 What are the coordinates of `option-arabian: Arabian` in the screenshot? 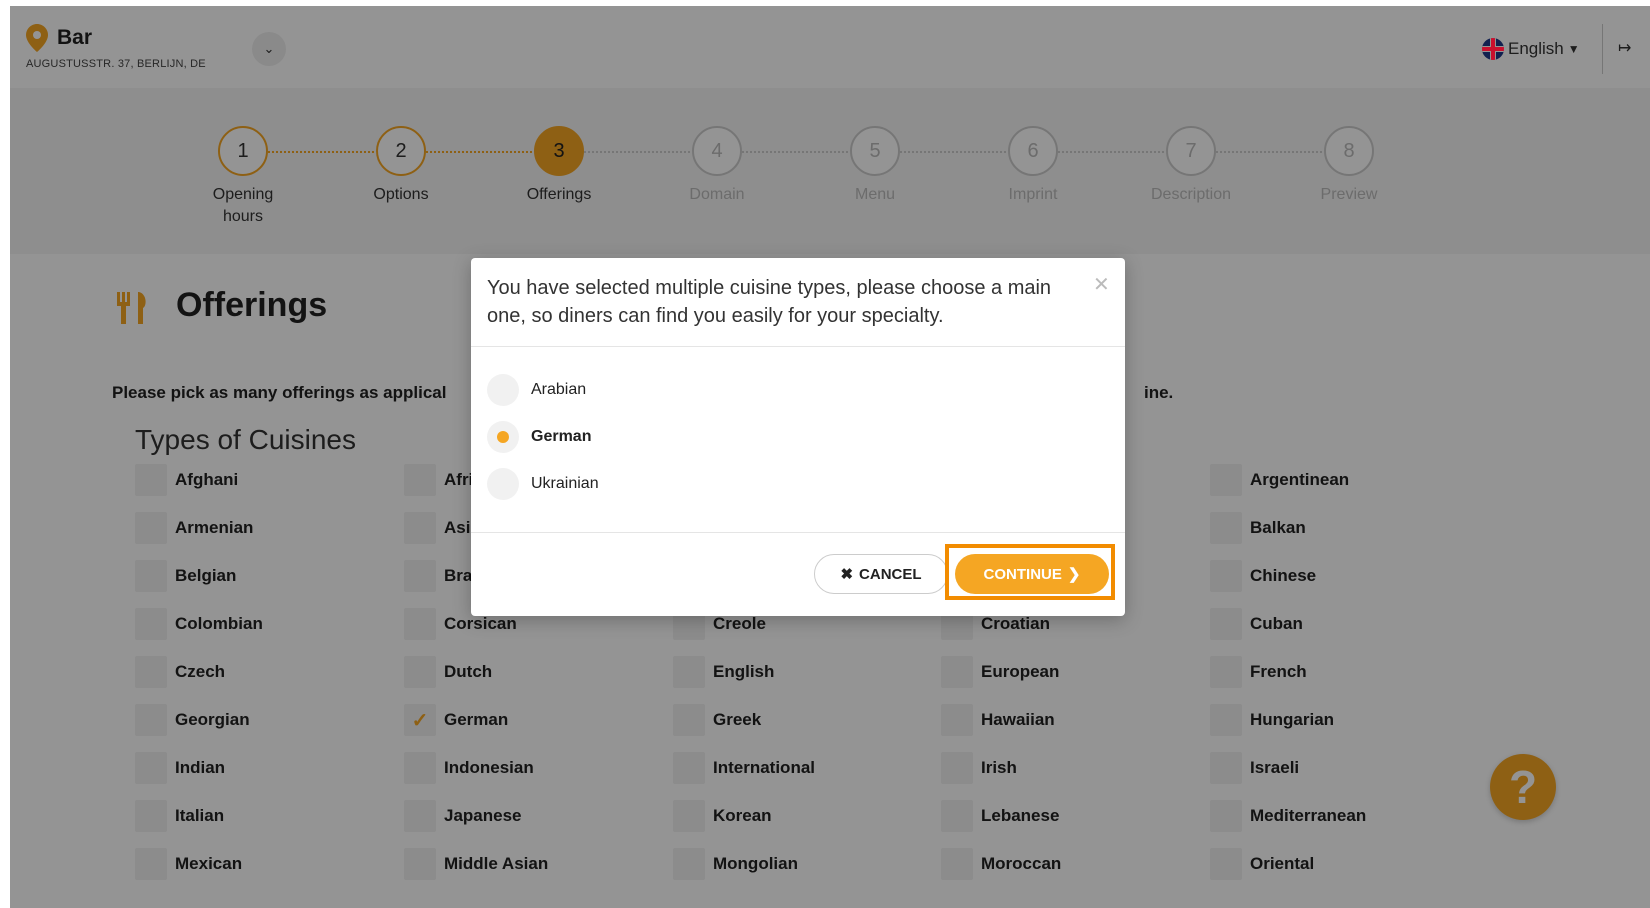 It's located at (536, 390).